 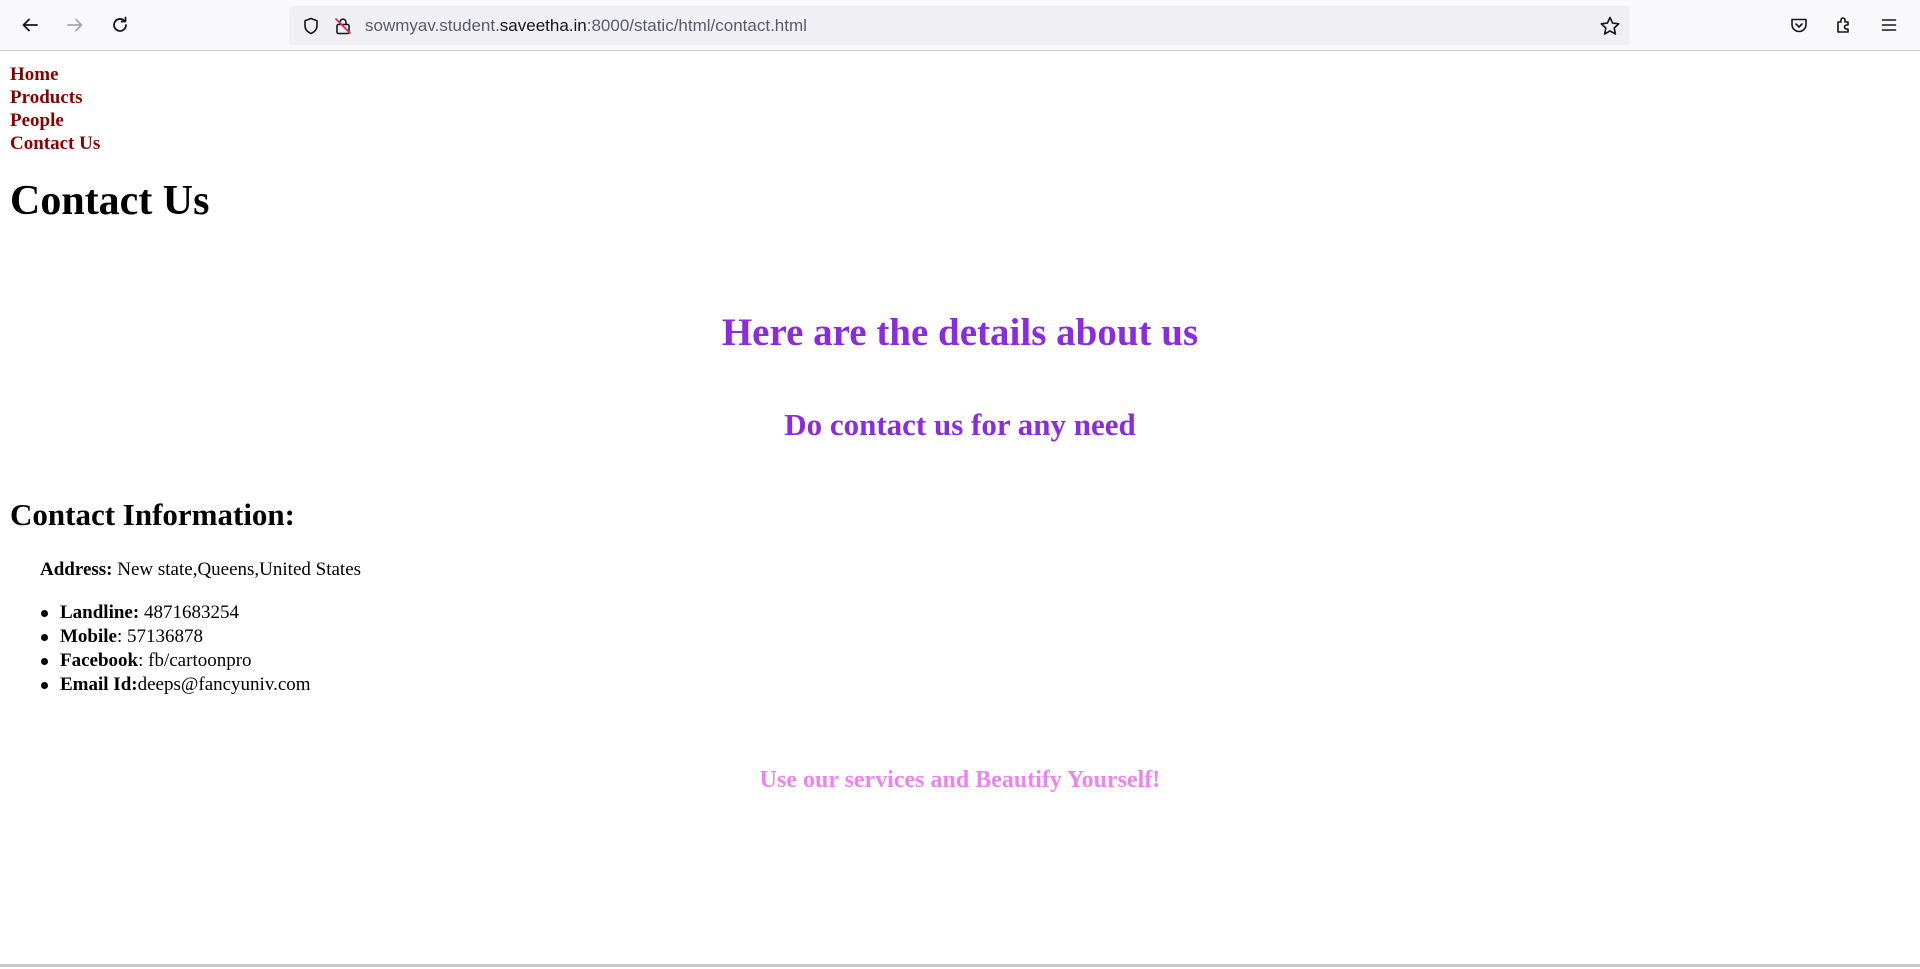 I want to click on details-heading: Here are the details about us, so click(x=960, y=332).